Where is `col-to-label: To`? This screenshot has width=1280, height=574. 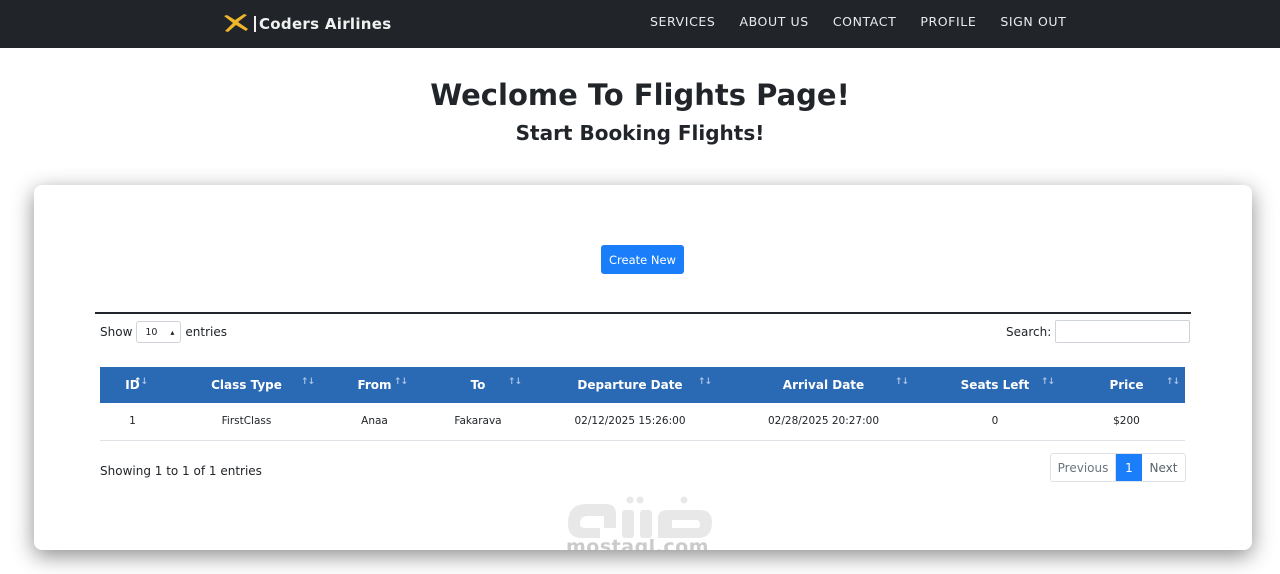 col-to-label: To is located at coordinates (478, 385).